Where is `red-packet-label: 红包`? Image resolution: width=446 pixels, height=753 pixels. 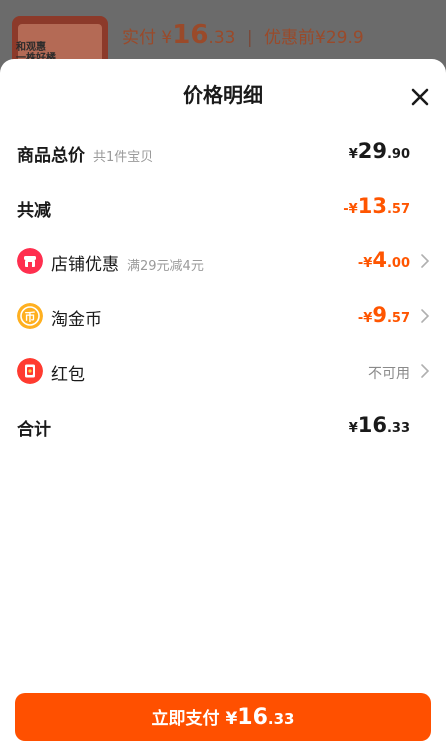 red-packet-label: 红包 is located at coordinates (68, 375).